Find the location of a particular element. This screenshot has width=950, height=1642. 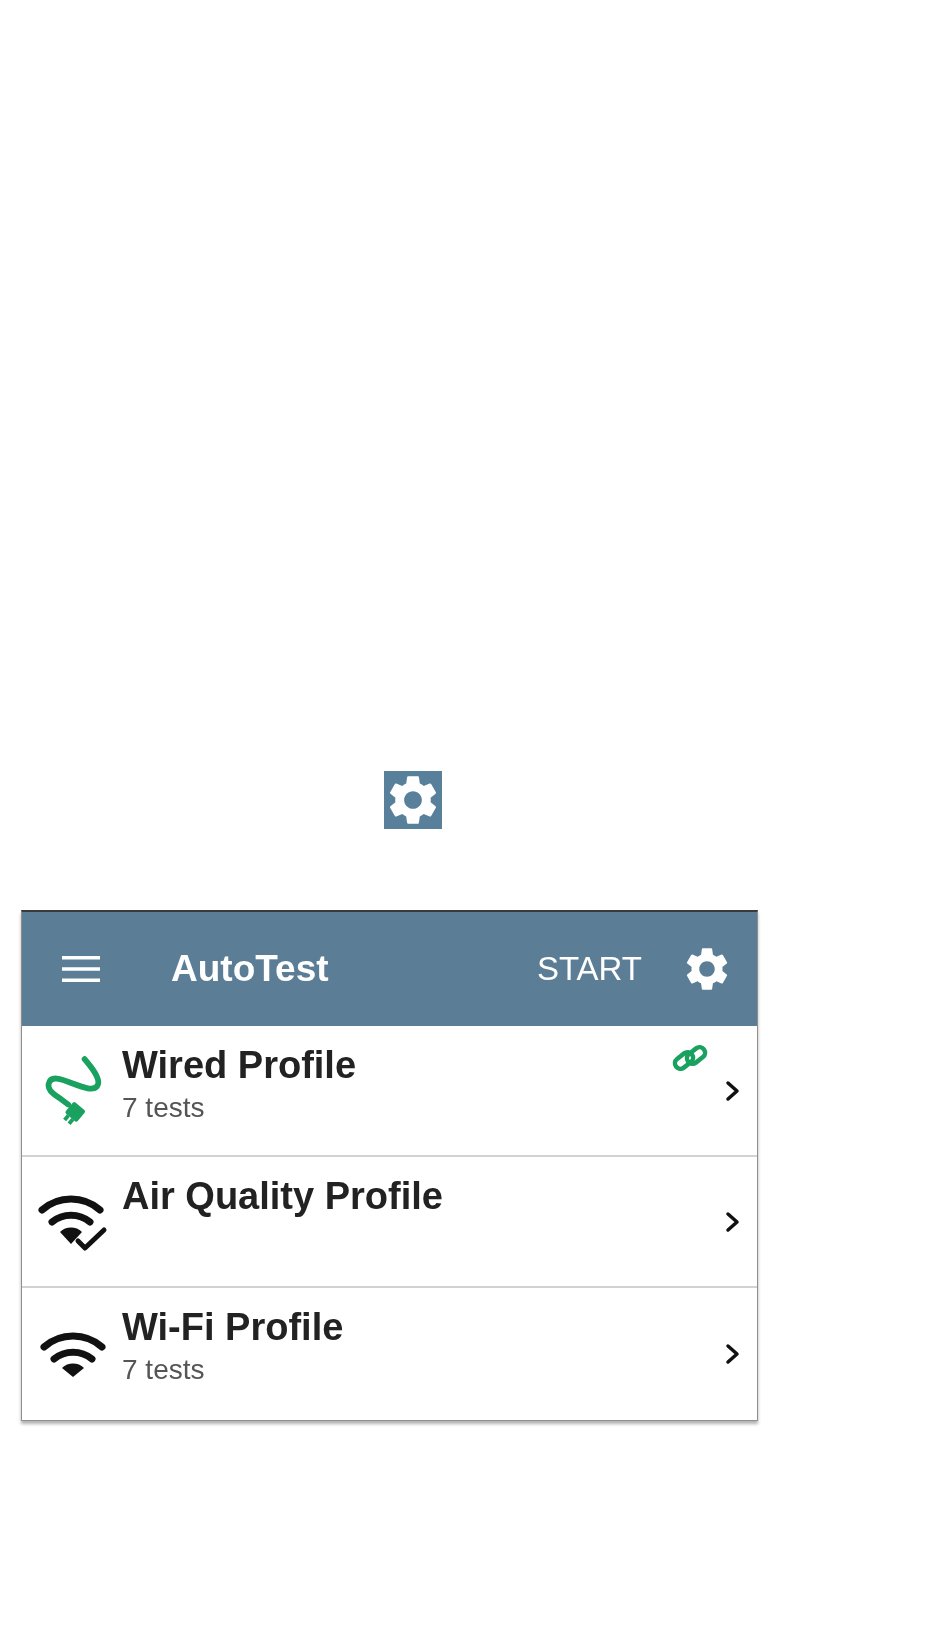

cable-icon is located at coordinates (73, 1090).